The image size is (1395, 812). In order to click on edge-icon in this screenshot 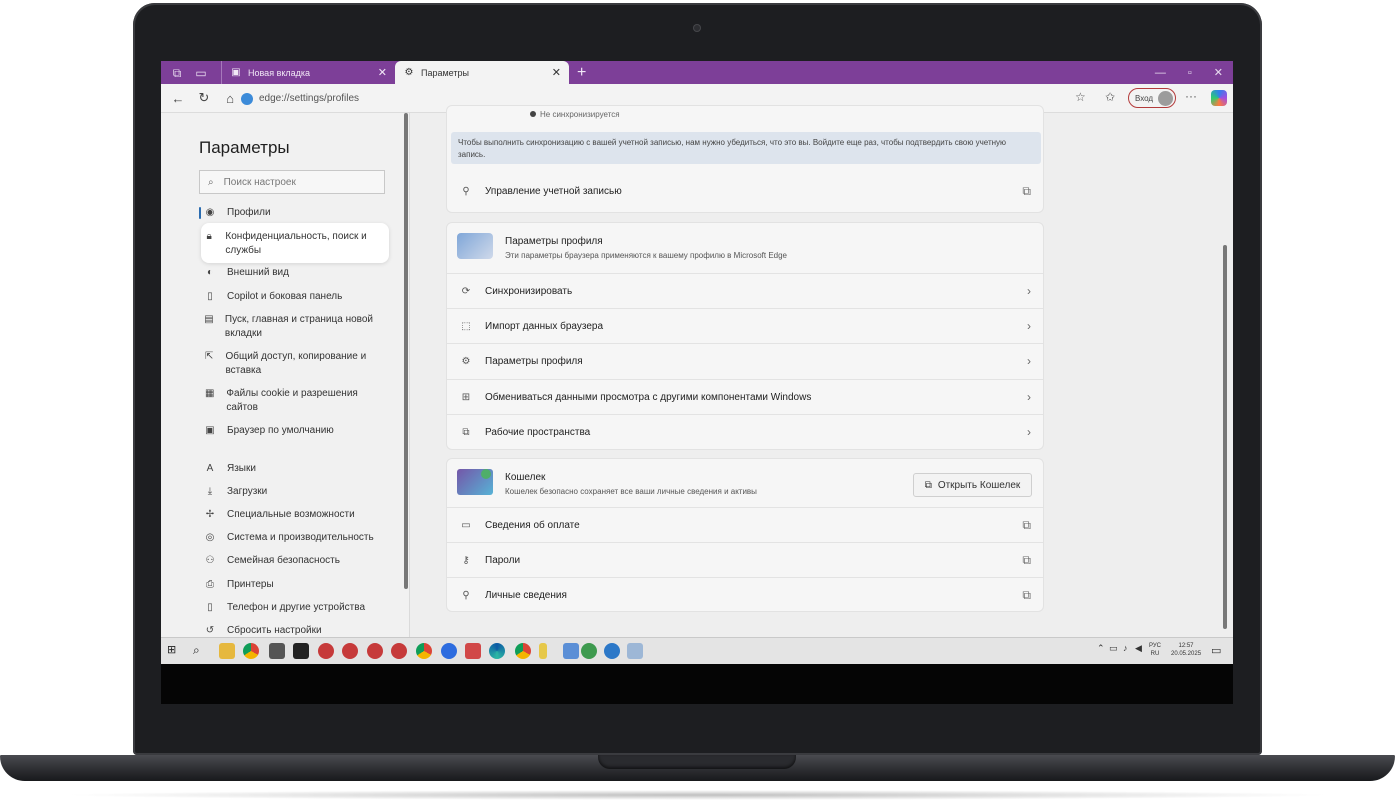, I will do `click(497, 651)`.